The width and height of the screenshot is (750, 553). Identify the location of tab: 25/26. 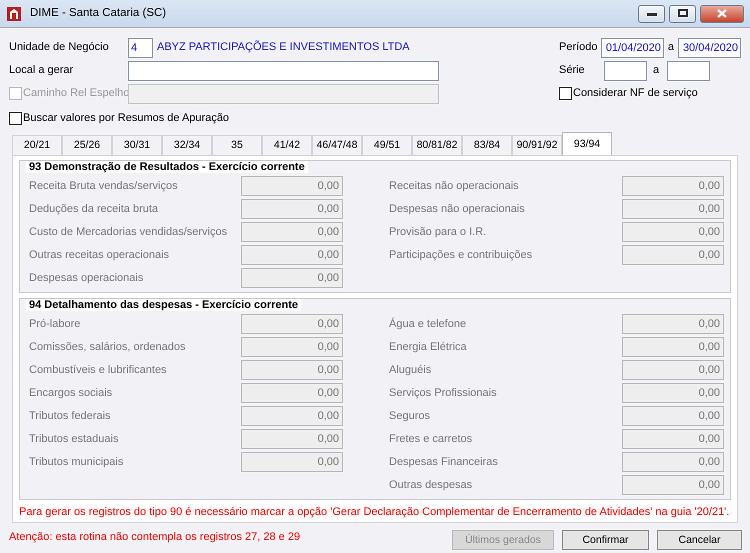
(87, 145).